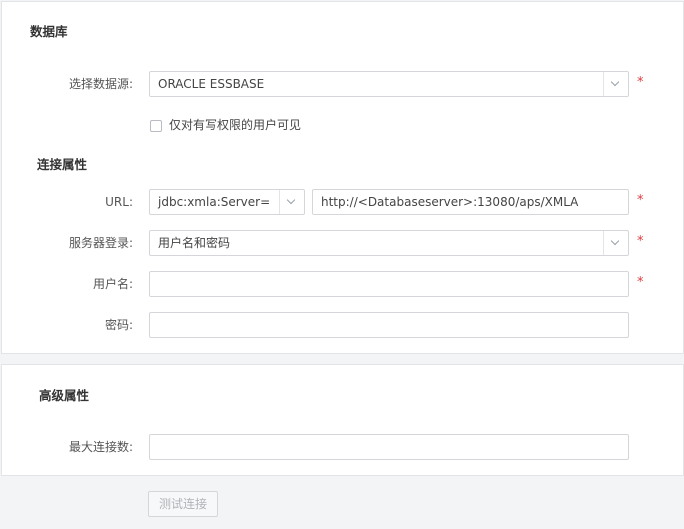 The height and width of the screenshot is (529, 684). I want to click on password-label: 密码:, so click(118, 325).